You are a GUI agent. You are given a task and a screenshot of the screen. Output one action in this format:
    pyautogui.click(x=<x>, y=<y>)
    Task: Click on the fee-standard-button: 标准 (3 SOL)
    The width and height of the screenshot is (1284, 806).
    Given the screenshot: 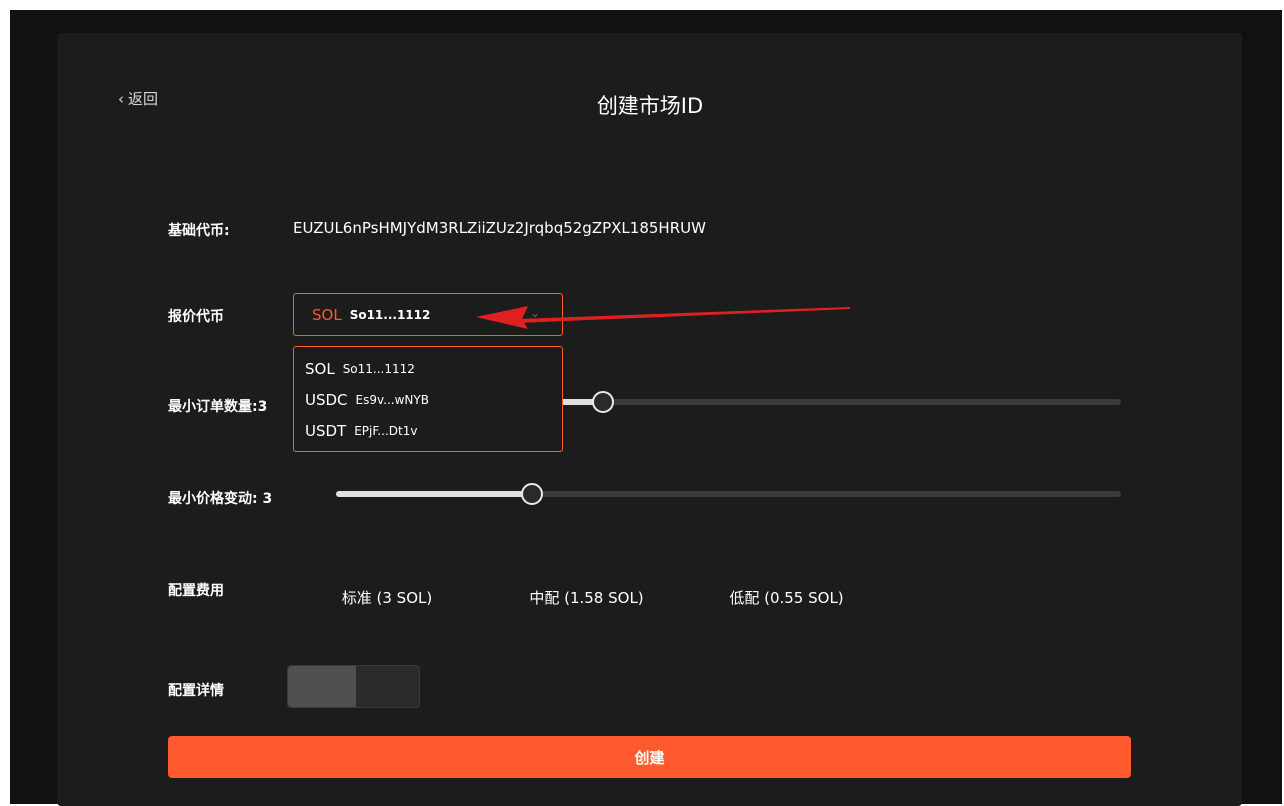 What is the action you would take?
    pyautogui.click(x=387, y=597)
    